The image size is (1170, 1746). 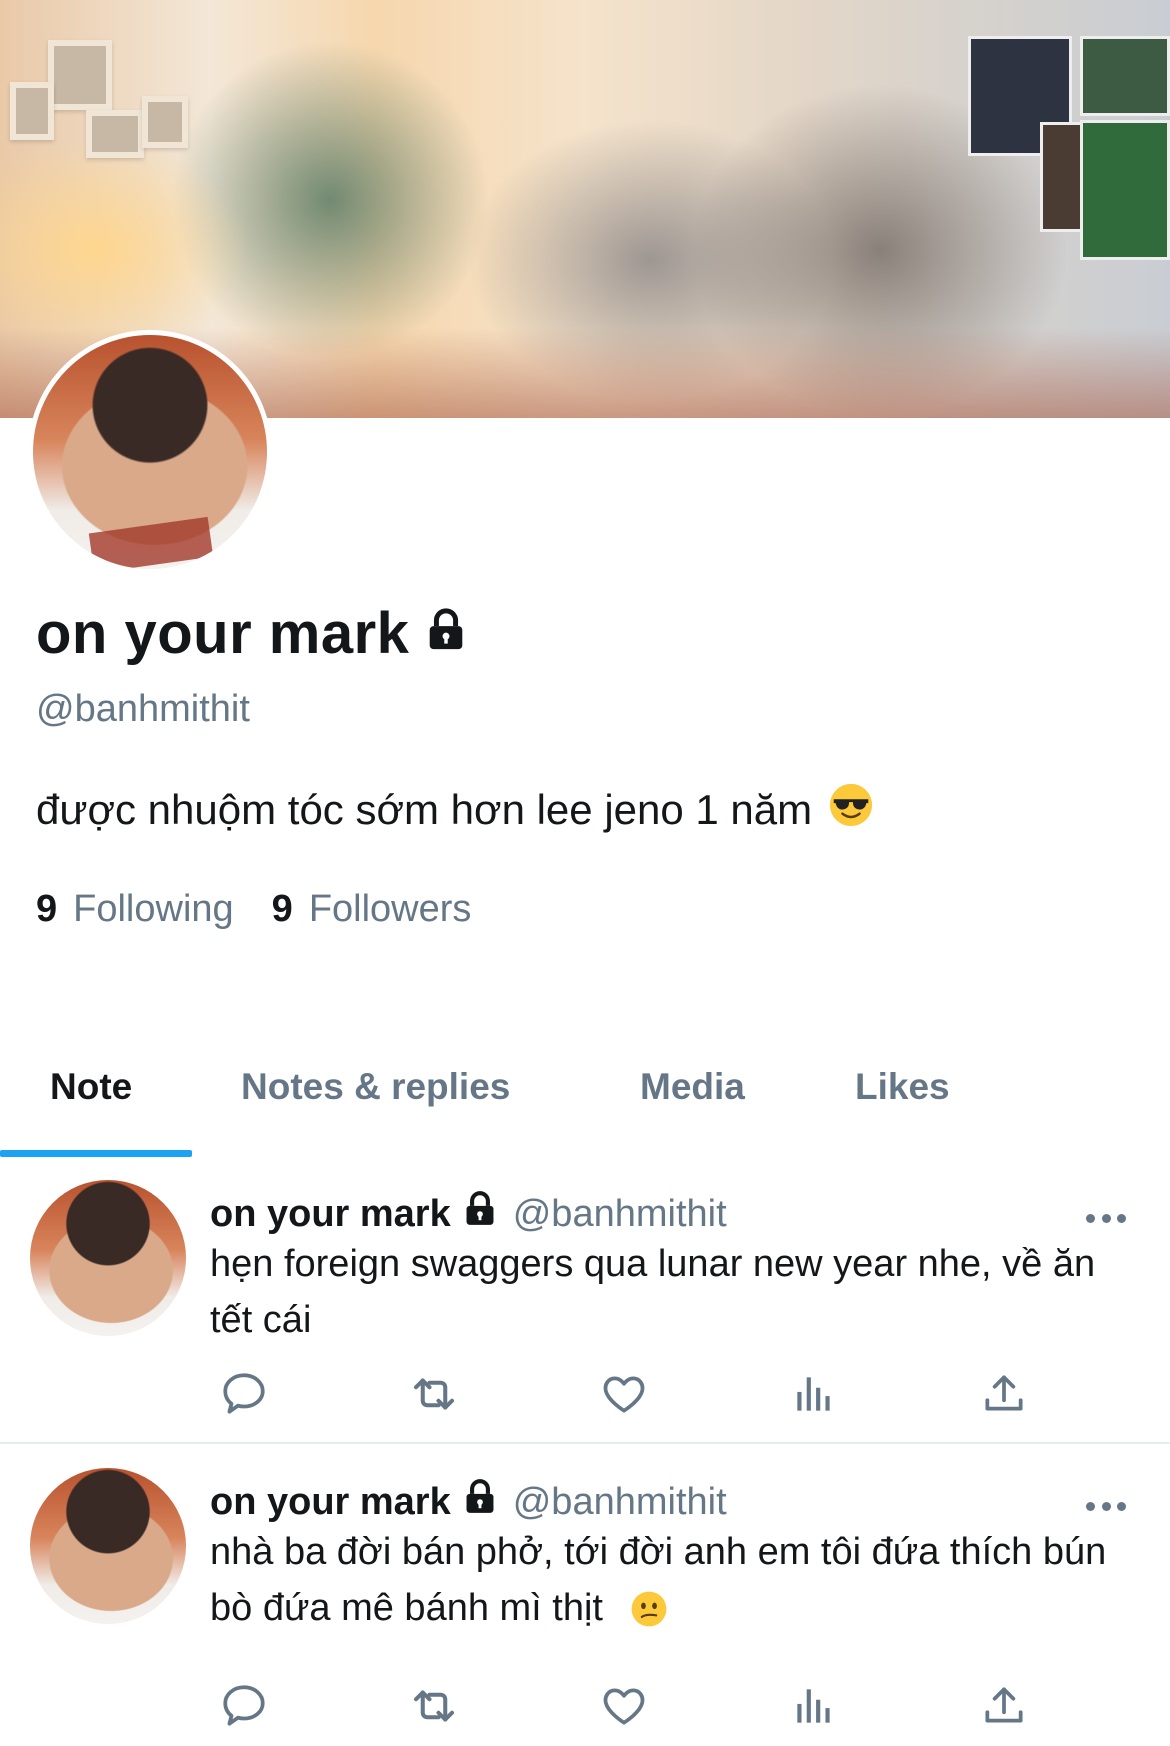 I want to click on profile-bio: được nhuộm tóc sớm hơn lee jeno 1 năm, so click(x=455, y=810).